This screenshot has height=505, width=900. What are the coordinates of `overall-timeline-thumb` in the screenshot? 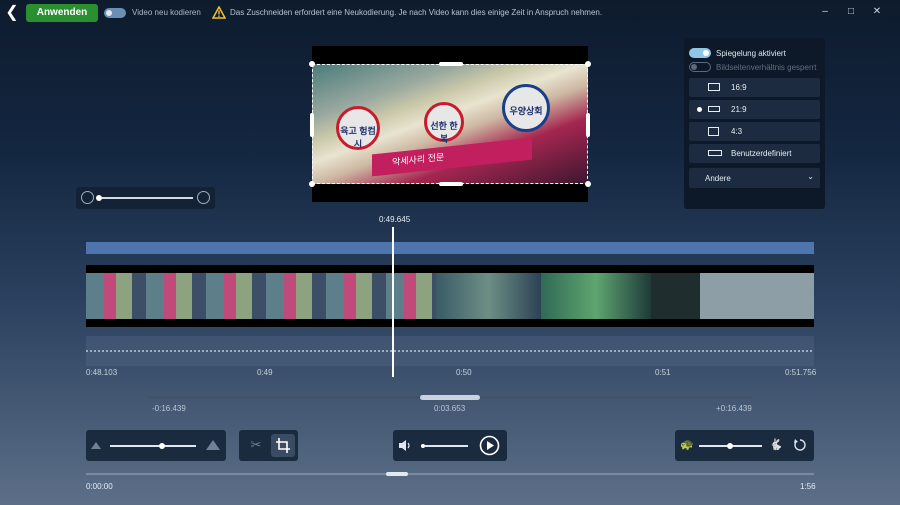 It's located at (397, 474).